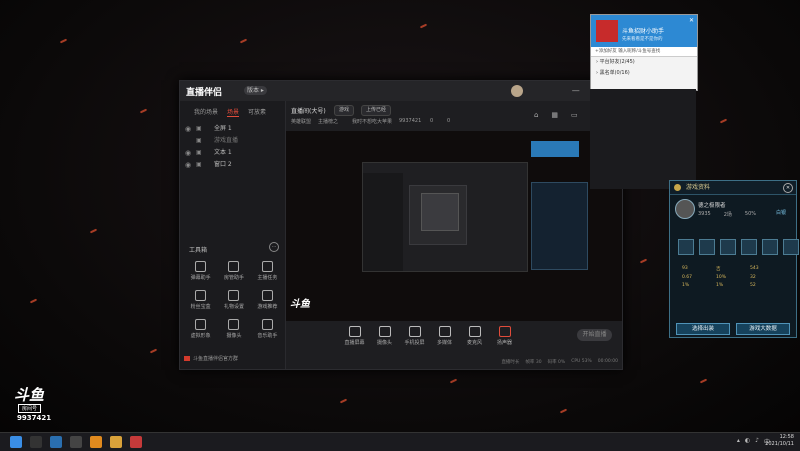 Image resolution: width=800 pixels, height=451 pixels. Describe the element at coordinates (30, 408) in the screenshot. I see `room-label: 房间号` at that location.